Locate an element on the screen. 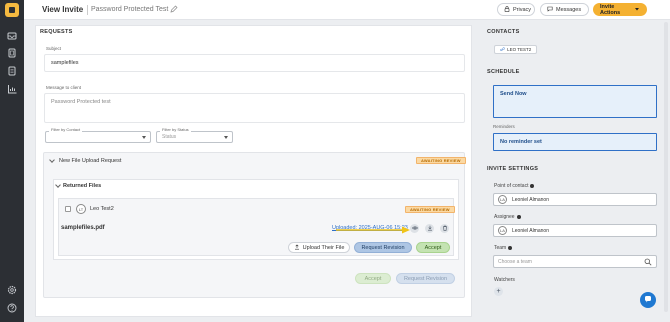  message-placeholder: Password Protected test is located at coordinates (81, 102).